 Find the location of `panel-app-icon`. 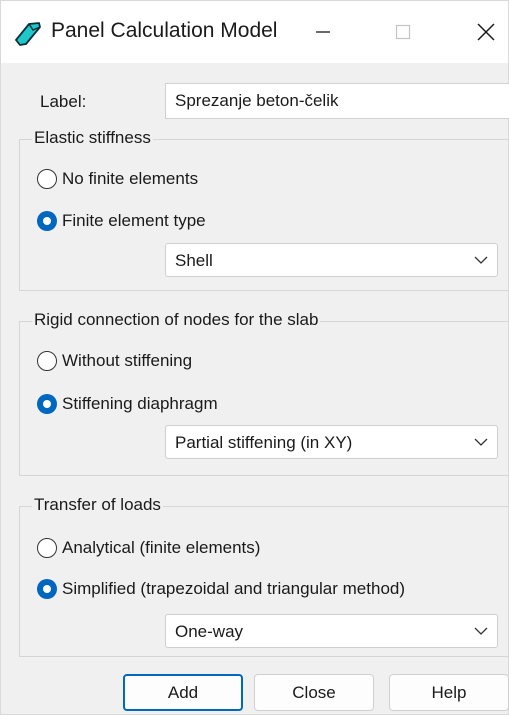

panel-app-icon is located at coordinates (28, 34).